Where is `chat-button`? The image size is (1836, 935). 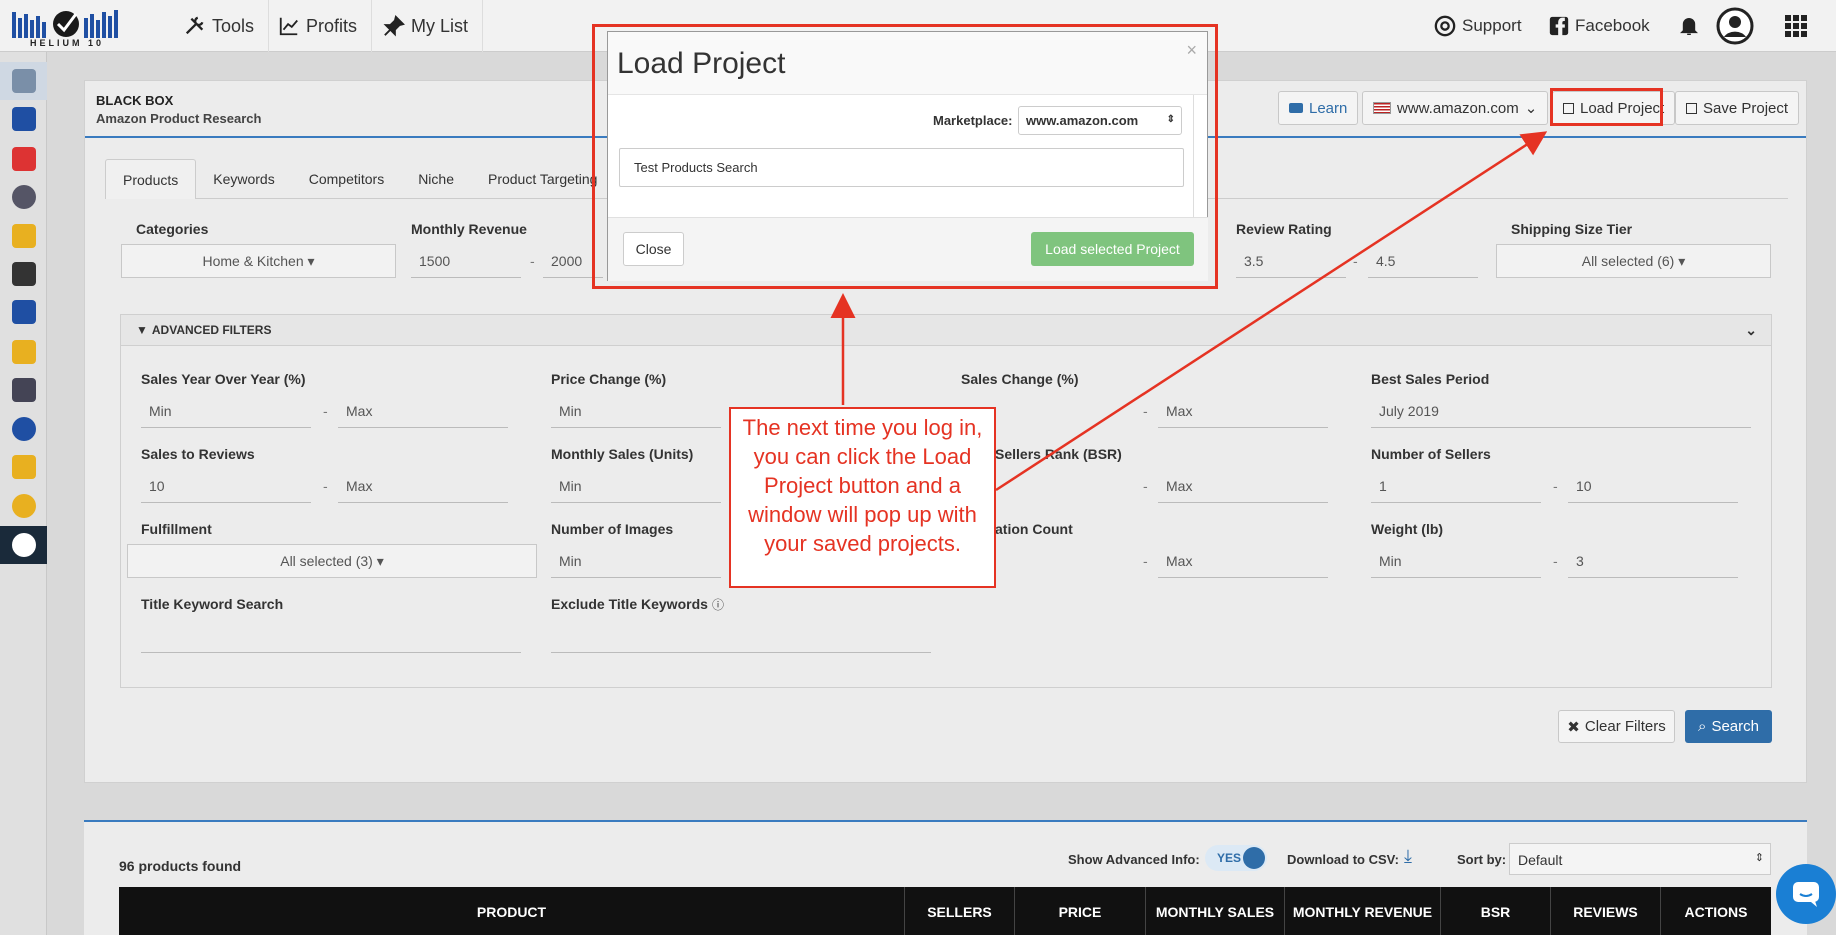
chat-button is located at coordinates (1806, 894).